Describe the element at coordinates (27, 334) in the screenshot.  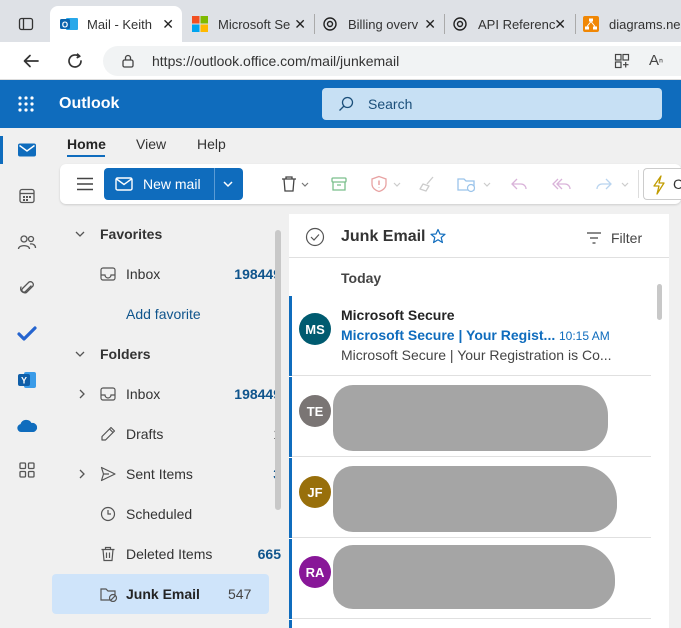
I see `todo-icon` at that location.